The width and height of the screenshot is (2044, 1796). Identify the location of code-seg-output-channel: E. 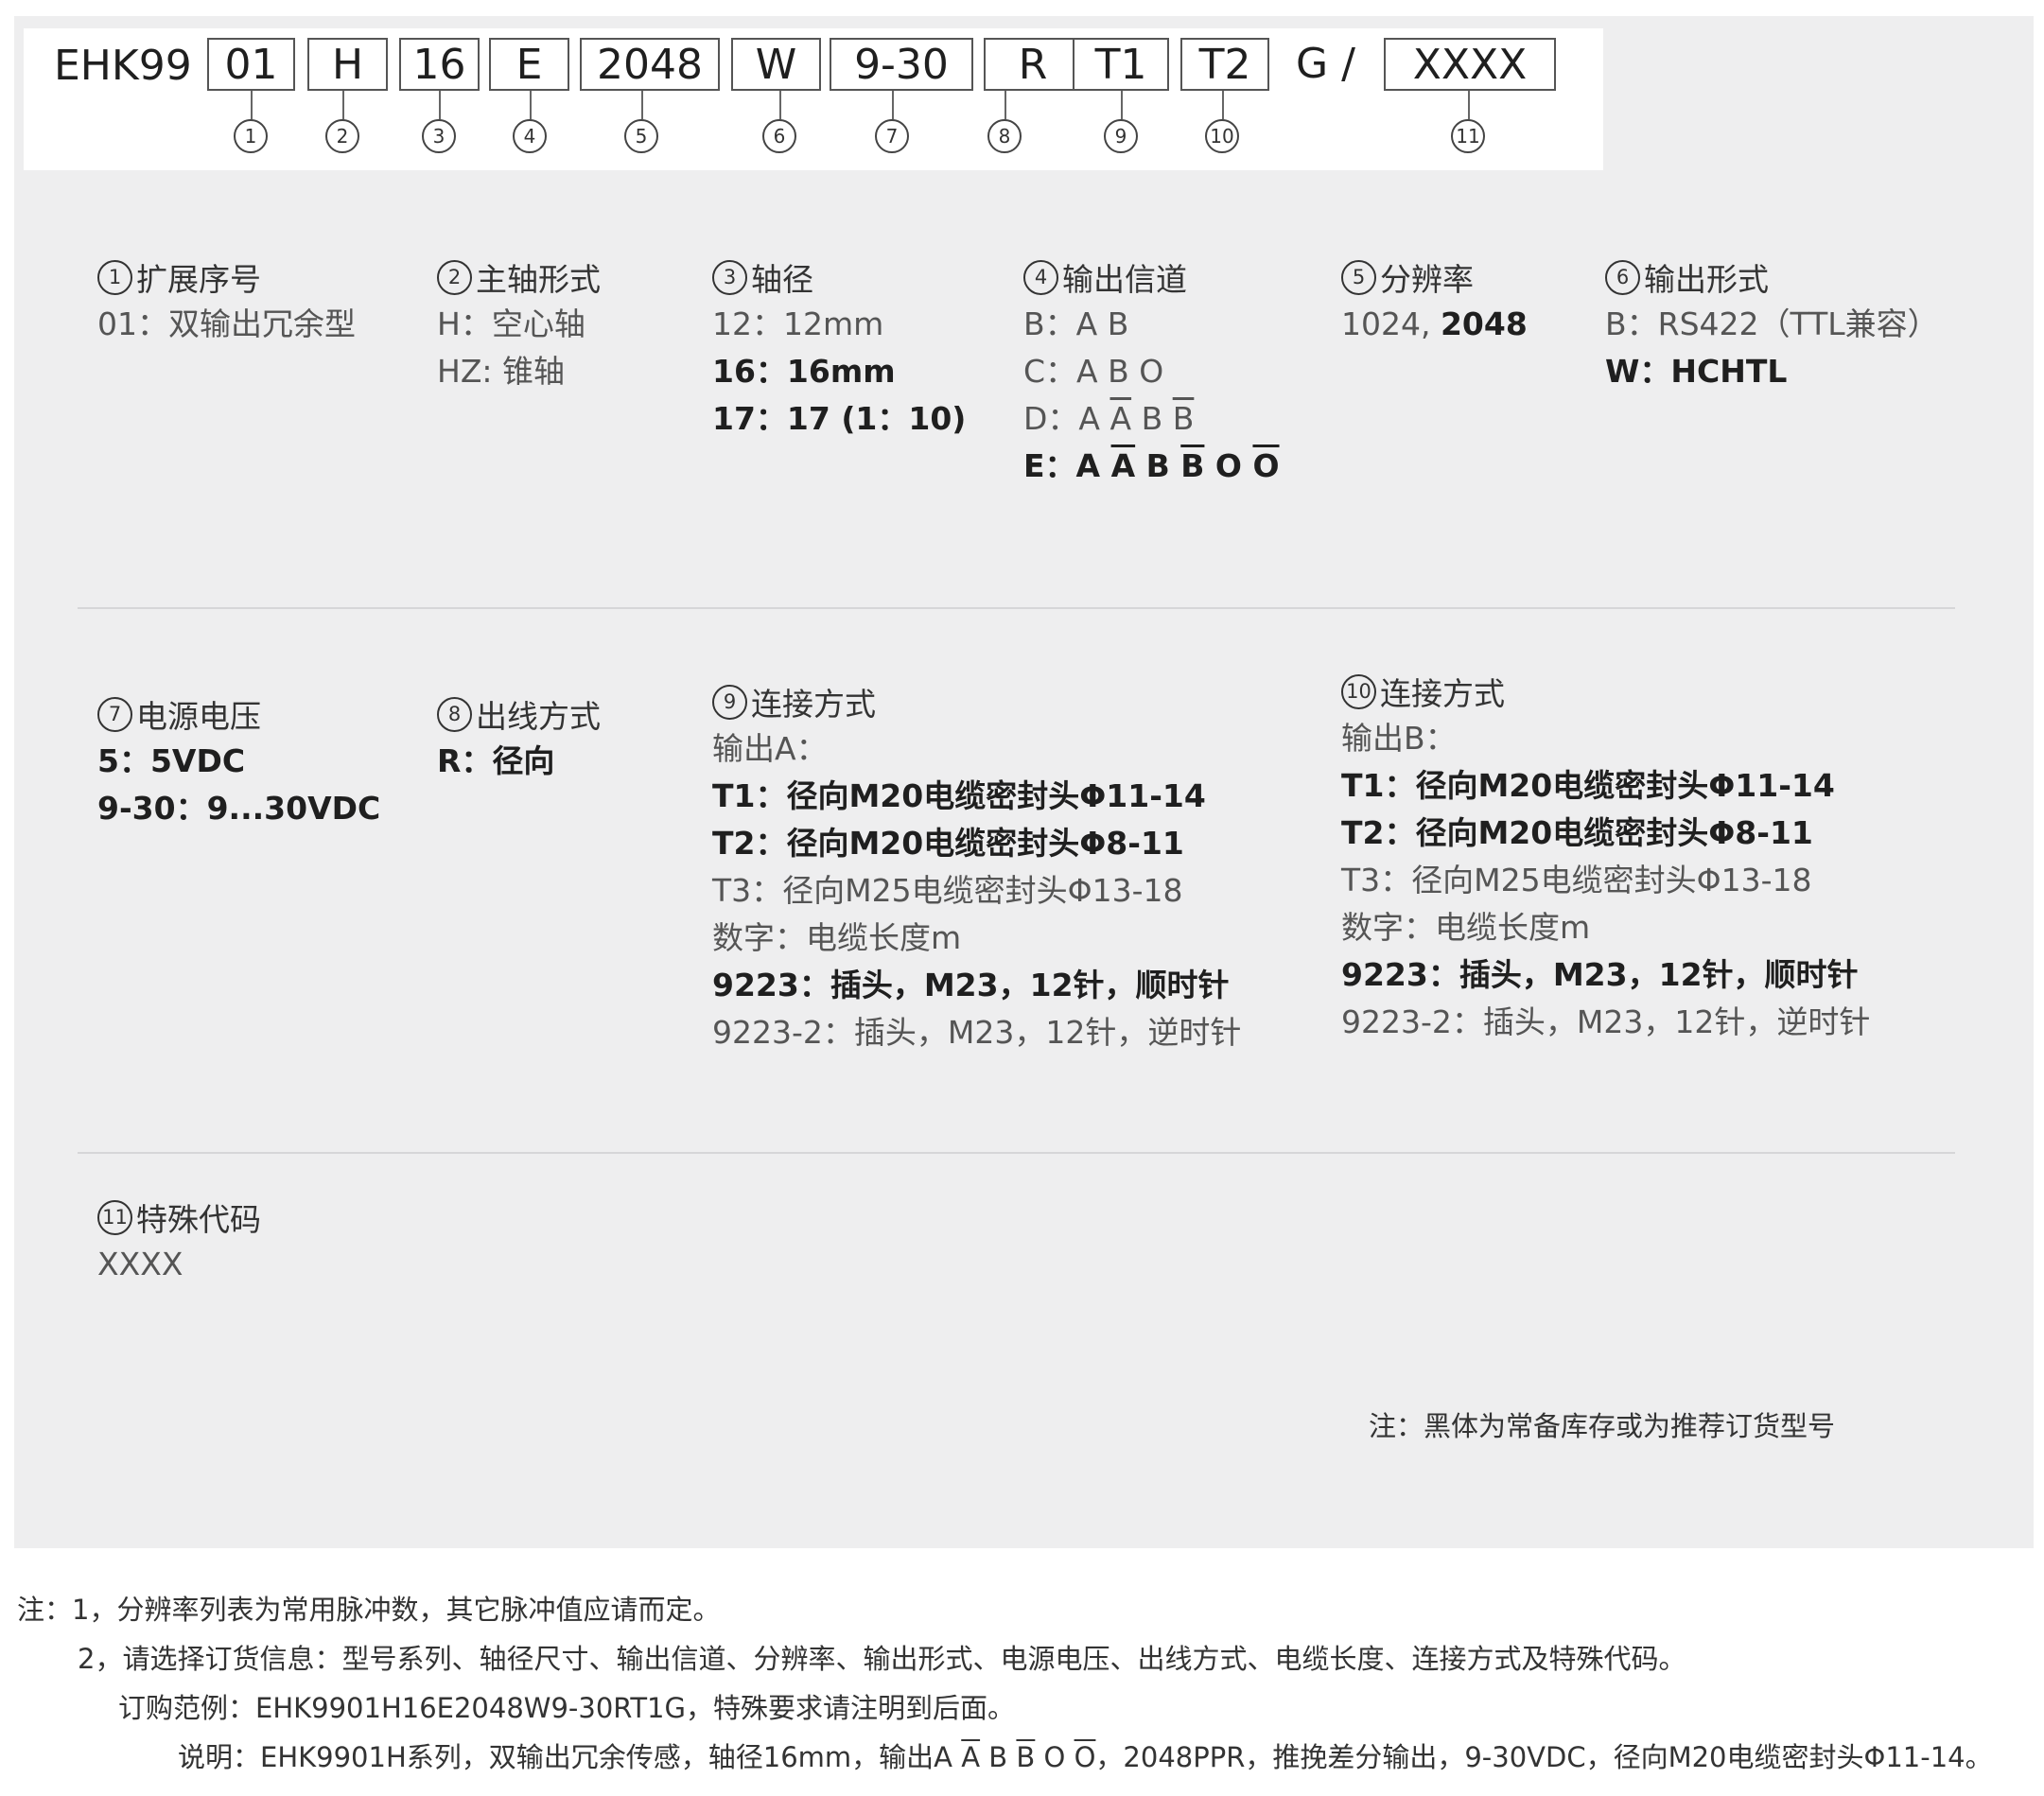
(529, 64).